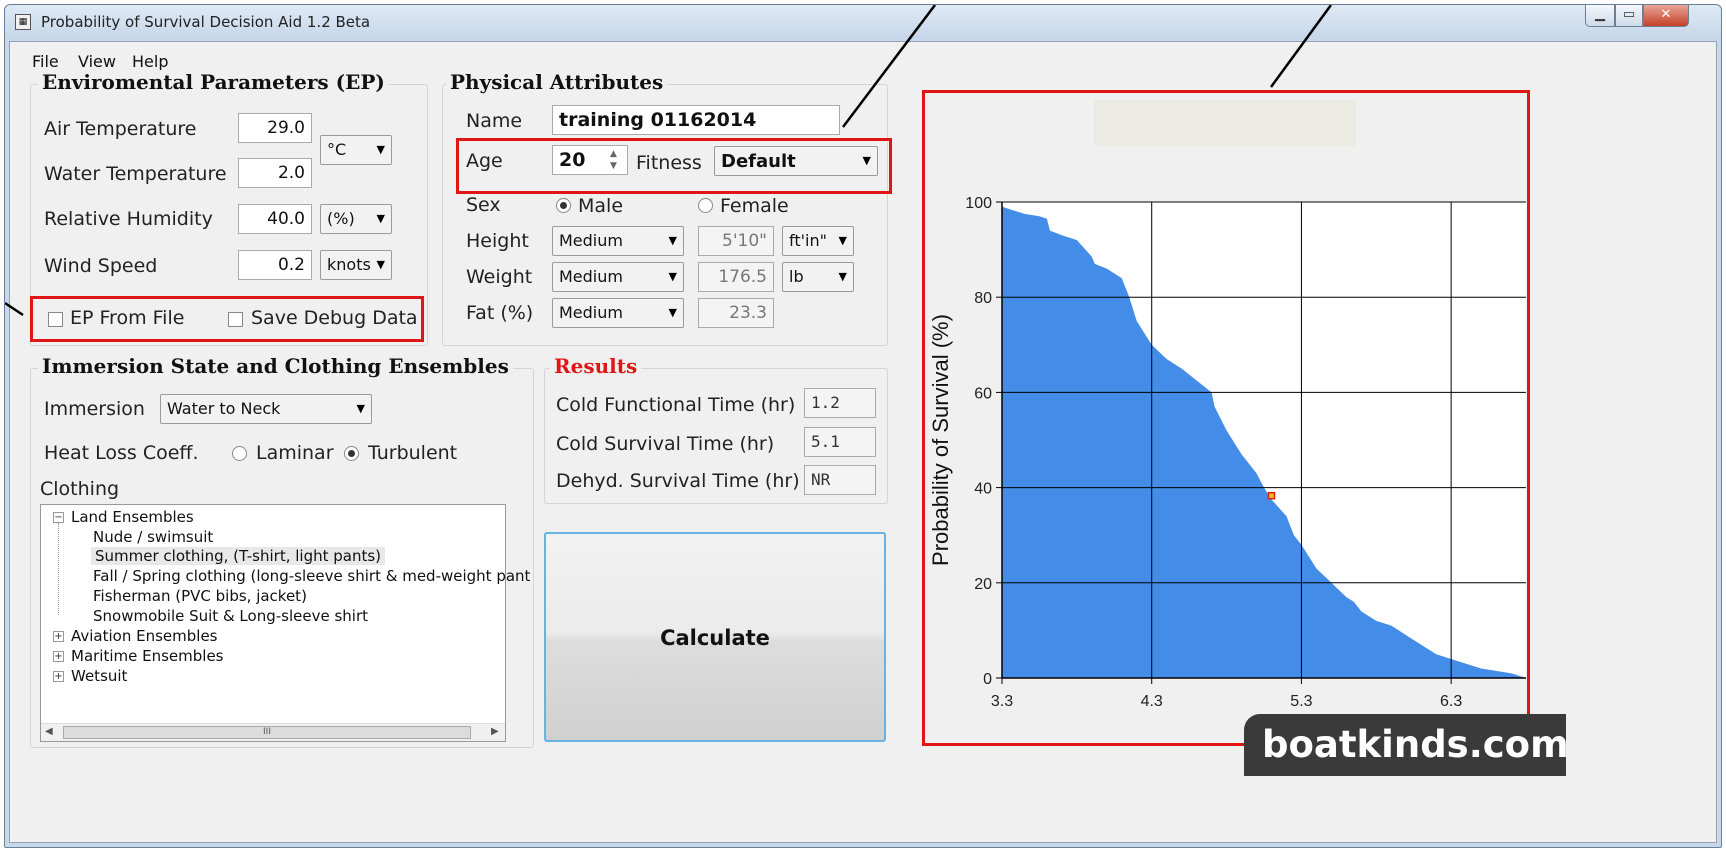 This screenshot has width=1726, height=852. I want to click on laminar-radio, so click(239, 453).